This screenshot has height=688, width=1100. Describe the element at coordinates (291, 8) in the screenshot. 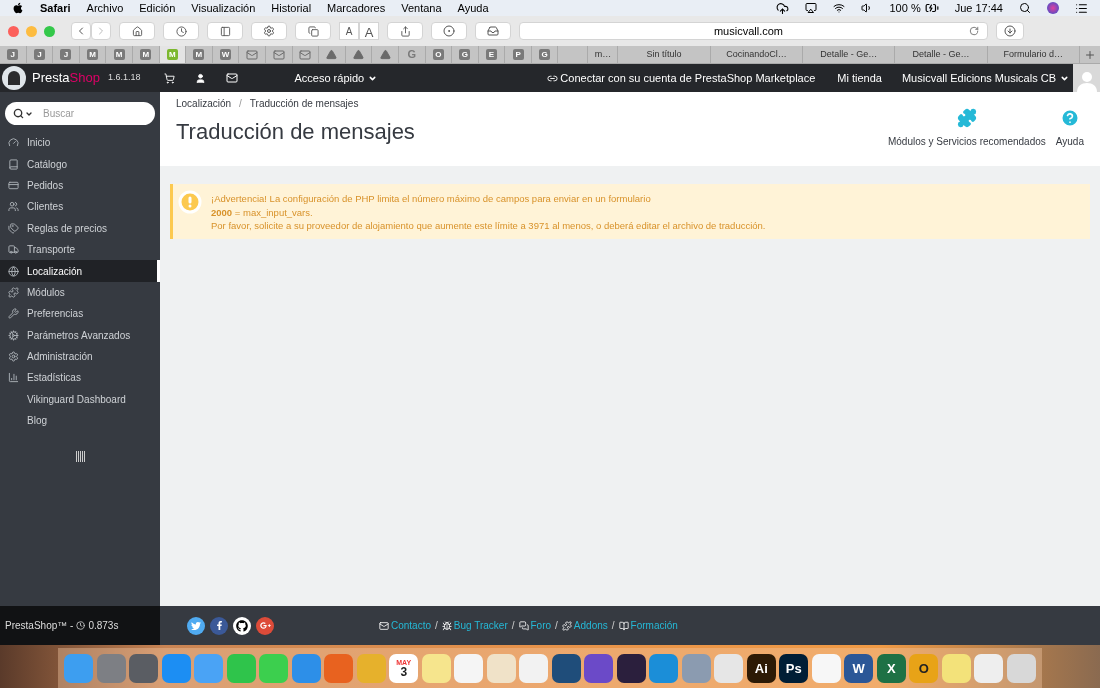

I see `menu-item: Historial` at that location.